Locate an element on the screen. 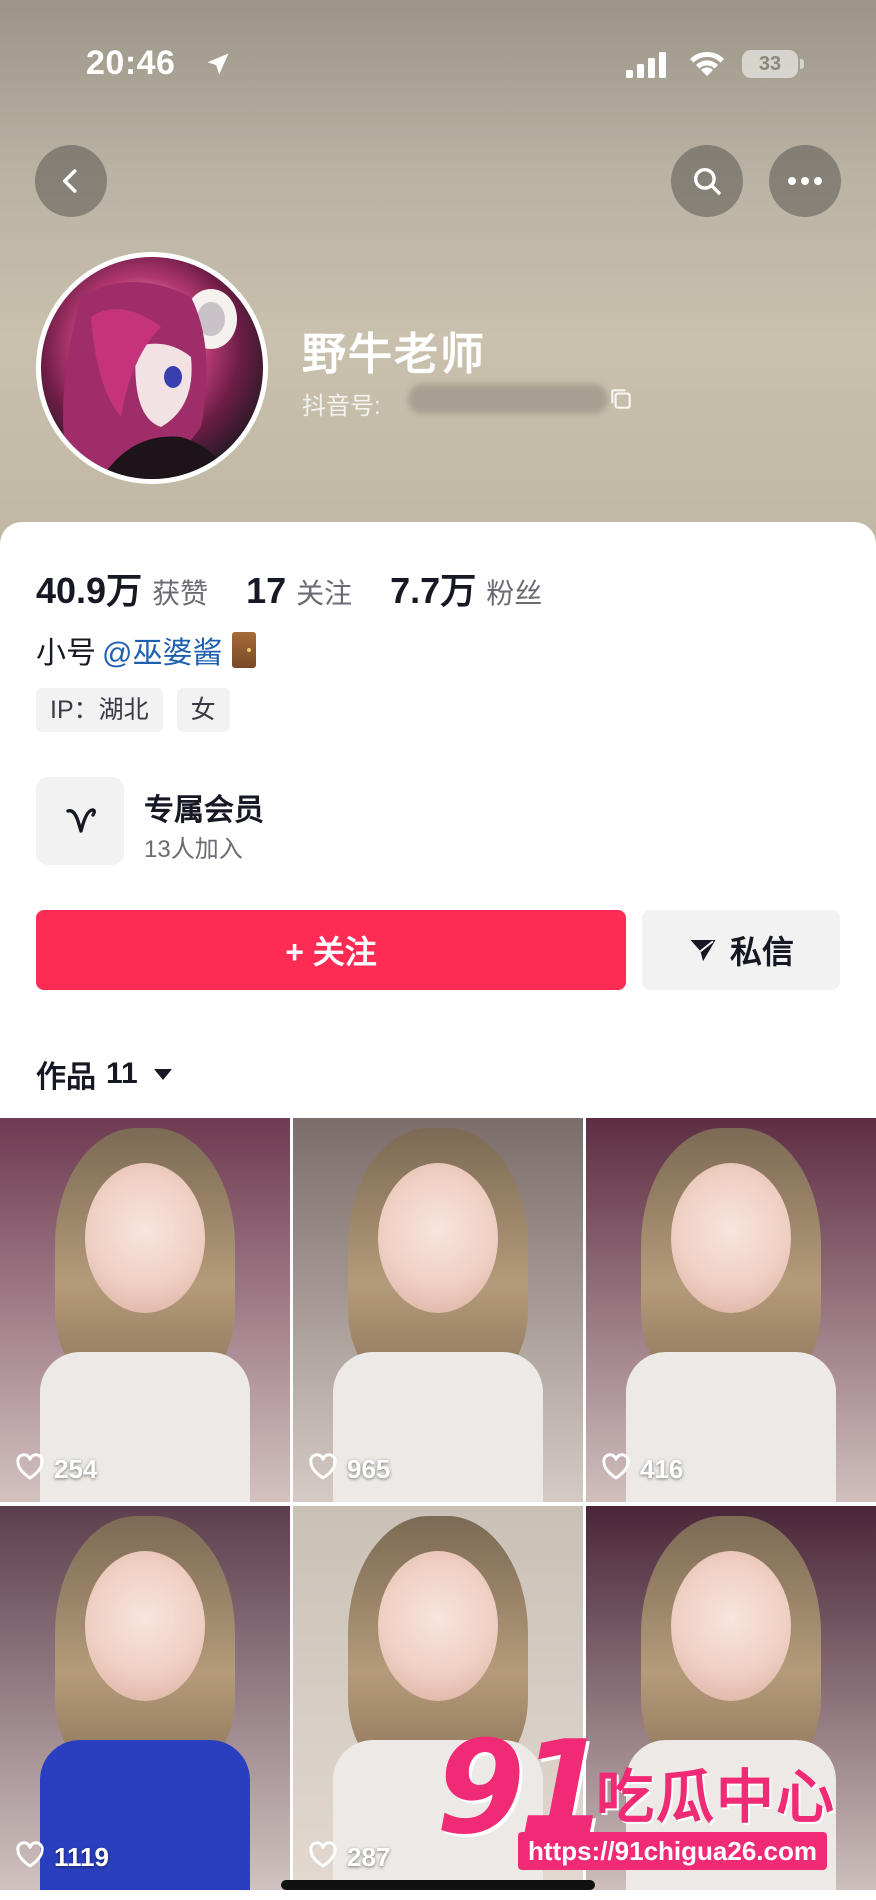  more-dots-icon is located at coordinates (805, 181).